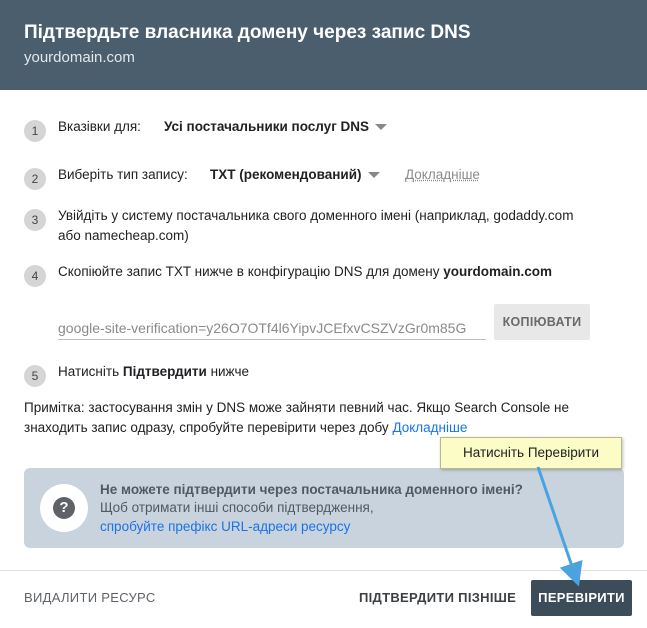 This screenshot has height=628, width=647. What do you see at coordinates (267, 126) in the screenshot?
I see `dns-provider-value: Усі постачальники послуг DNS` at bounding box center [267, 126].